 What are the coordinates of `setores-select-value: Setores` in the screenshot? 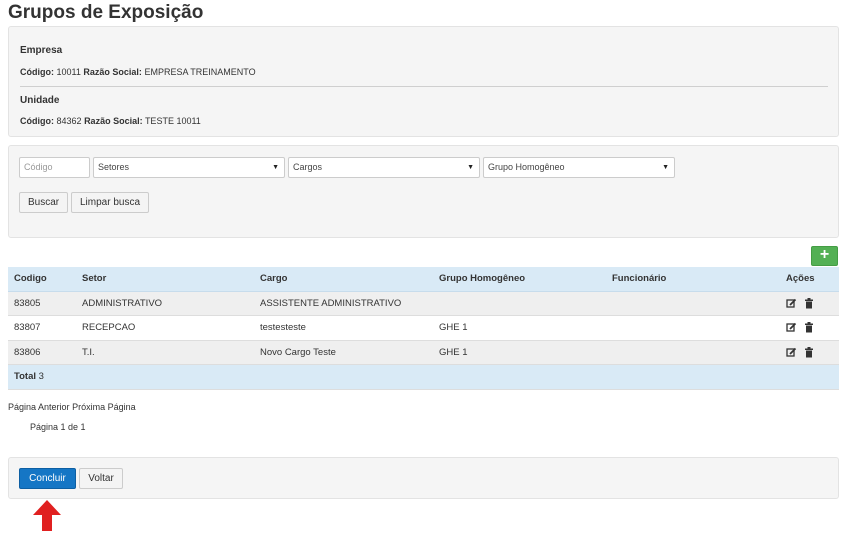 It's located at (114, 167).